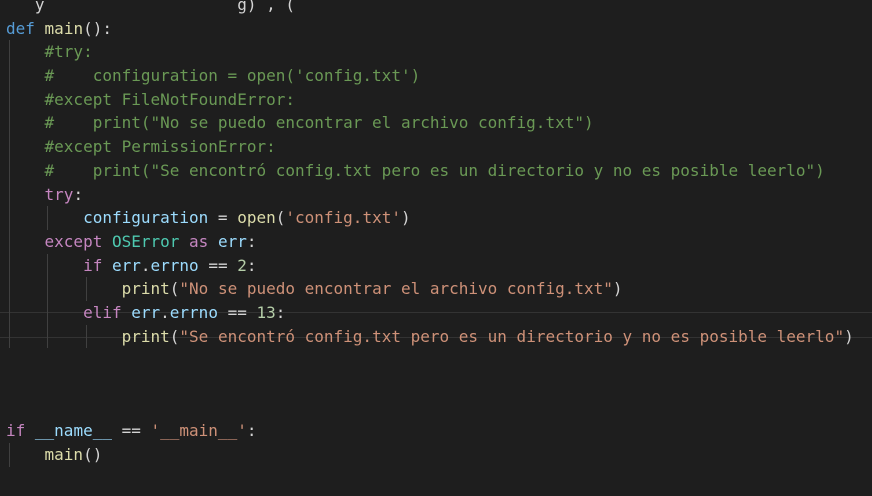 This screenshot has height=496, width=872. I want to click on code-token: y g) , (, so click(150, 7).